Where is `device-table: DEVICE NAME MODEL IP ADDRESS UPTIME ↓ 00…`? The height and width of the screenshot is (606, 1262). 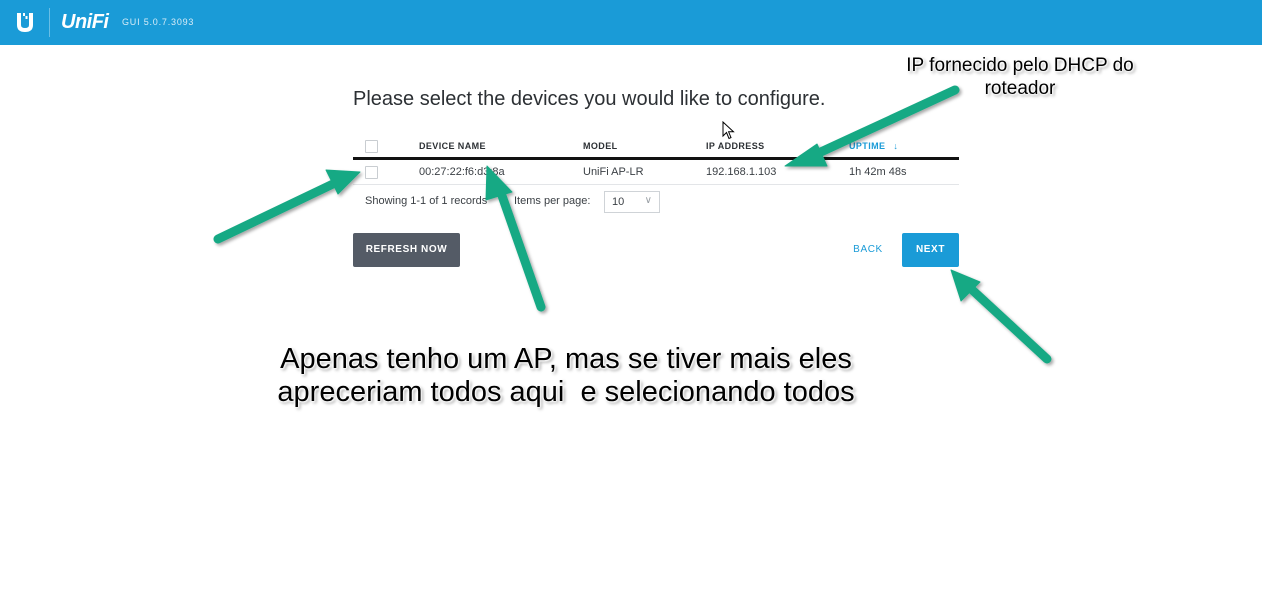
device-table: DEVICE NAME MODEL IP ADDRESS UPTIME ↓ 00… is located at coordinates (656, 160).